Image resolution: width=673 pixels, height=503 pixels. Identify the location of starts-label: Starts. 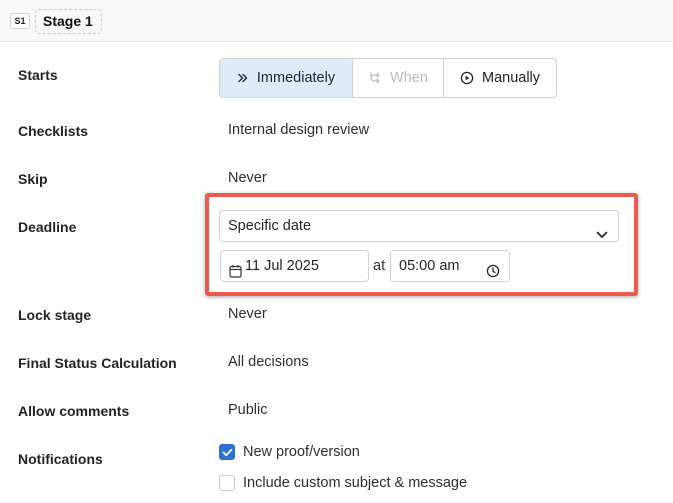
(38, 75).